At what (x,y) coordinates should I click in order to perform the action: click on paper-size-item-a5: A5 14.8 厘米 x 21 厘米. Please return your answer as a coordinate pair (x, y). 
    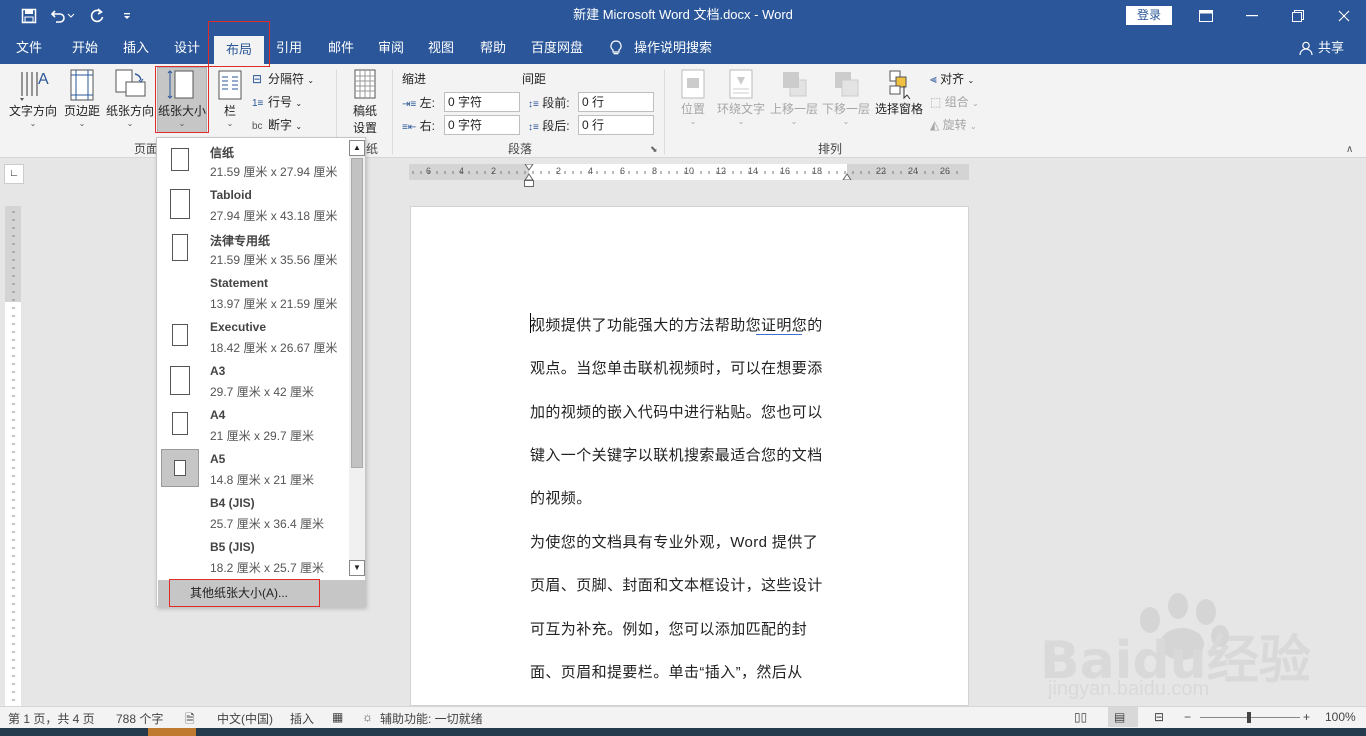
    Looking at the image, I should click on (253, 468).